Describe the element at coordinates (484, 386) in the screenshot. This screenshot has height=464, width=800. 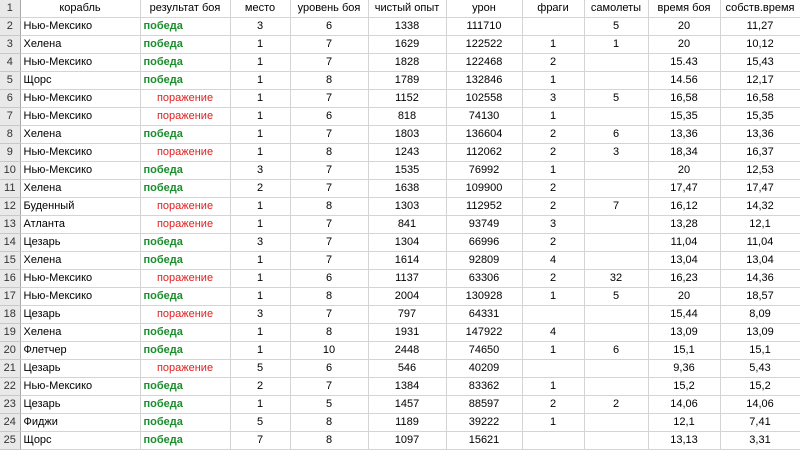
I see `cell-damage: 83362` at that location.